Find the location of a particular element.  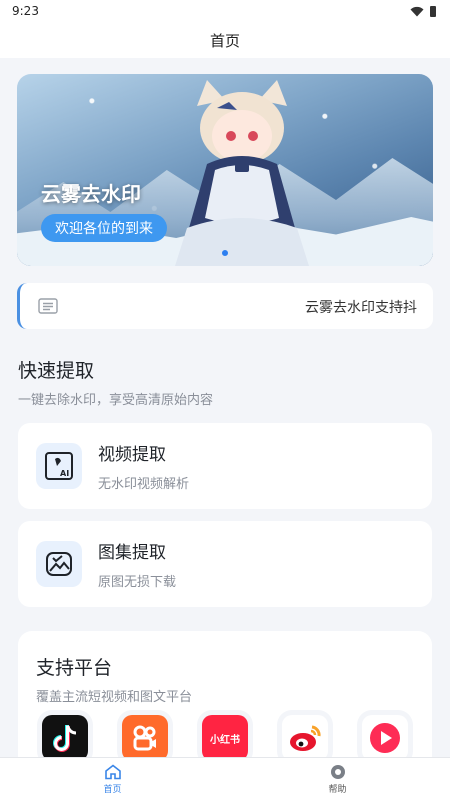

bottom-tab-bar: 首页 帮助 is located at coordinates (225, 778).